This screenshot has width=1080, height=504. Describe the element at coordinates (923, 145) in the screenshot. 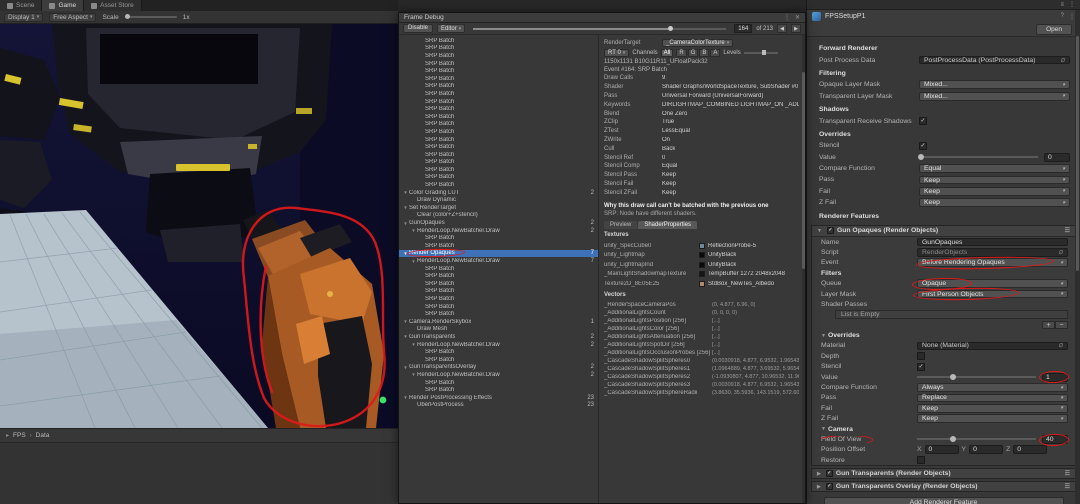

I see `stencil-checkbox: ✓` at that location.